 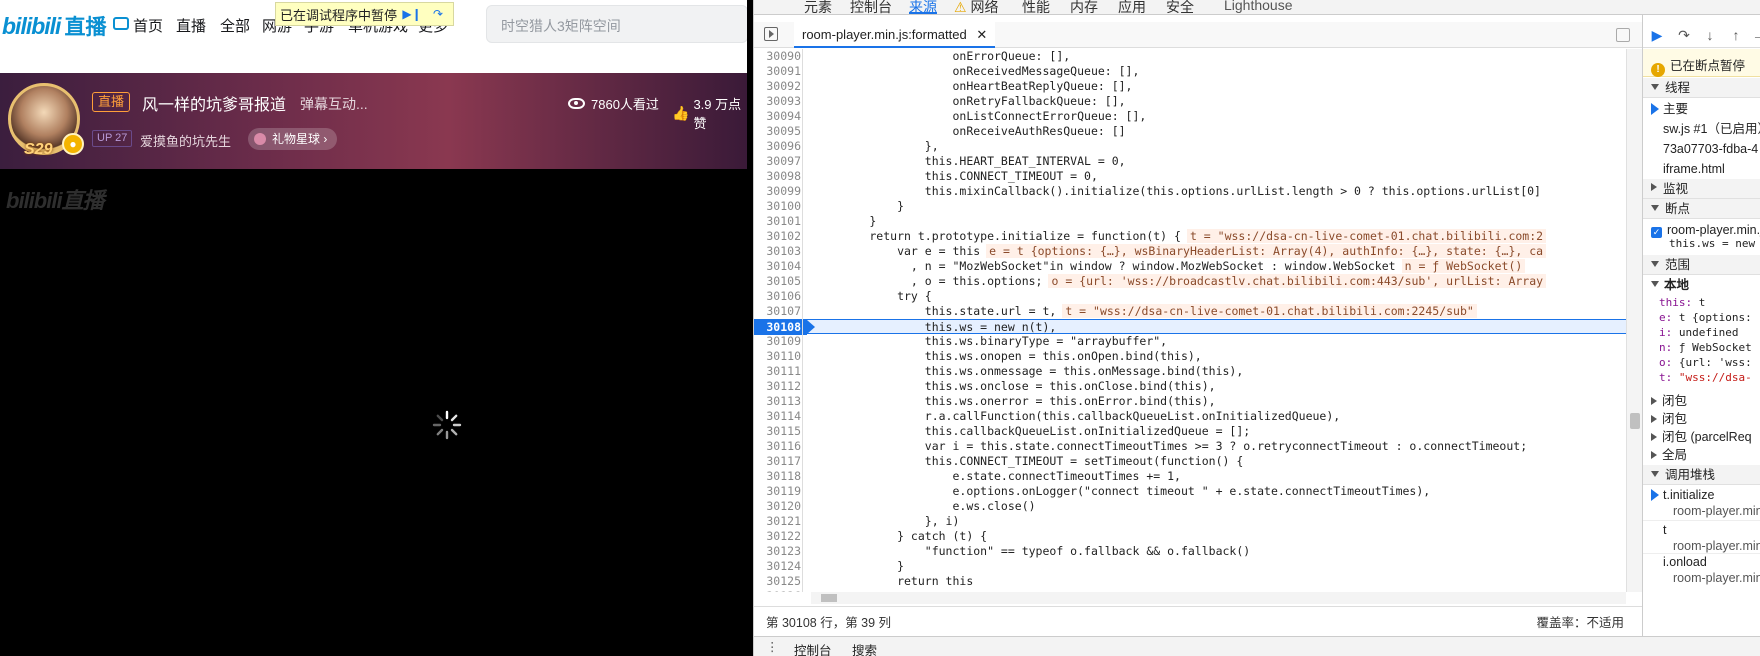 What do you see at coordinates (777, 71) in the screenshot?
I see `line-number: 30091` at bounding box center [777, 71].